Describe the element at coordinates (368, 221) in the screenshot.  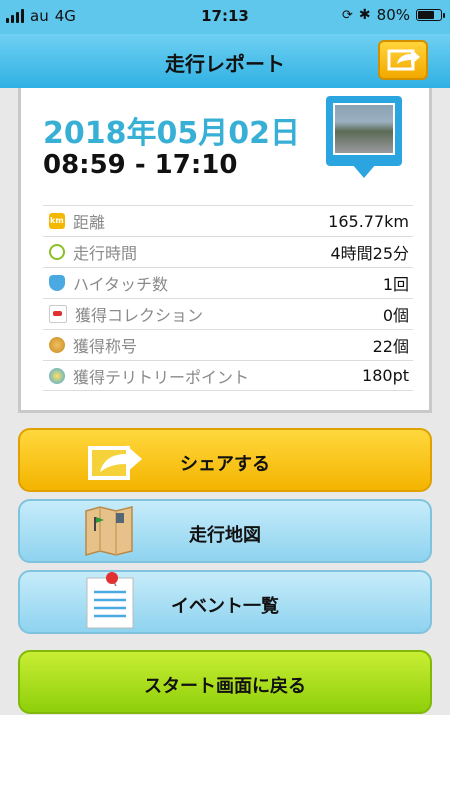
I see `stat-value: 165.77km` at that location.